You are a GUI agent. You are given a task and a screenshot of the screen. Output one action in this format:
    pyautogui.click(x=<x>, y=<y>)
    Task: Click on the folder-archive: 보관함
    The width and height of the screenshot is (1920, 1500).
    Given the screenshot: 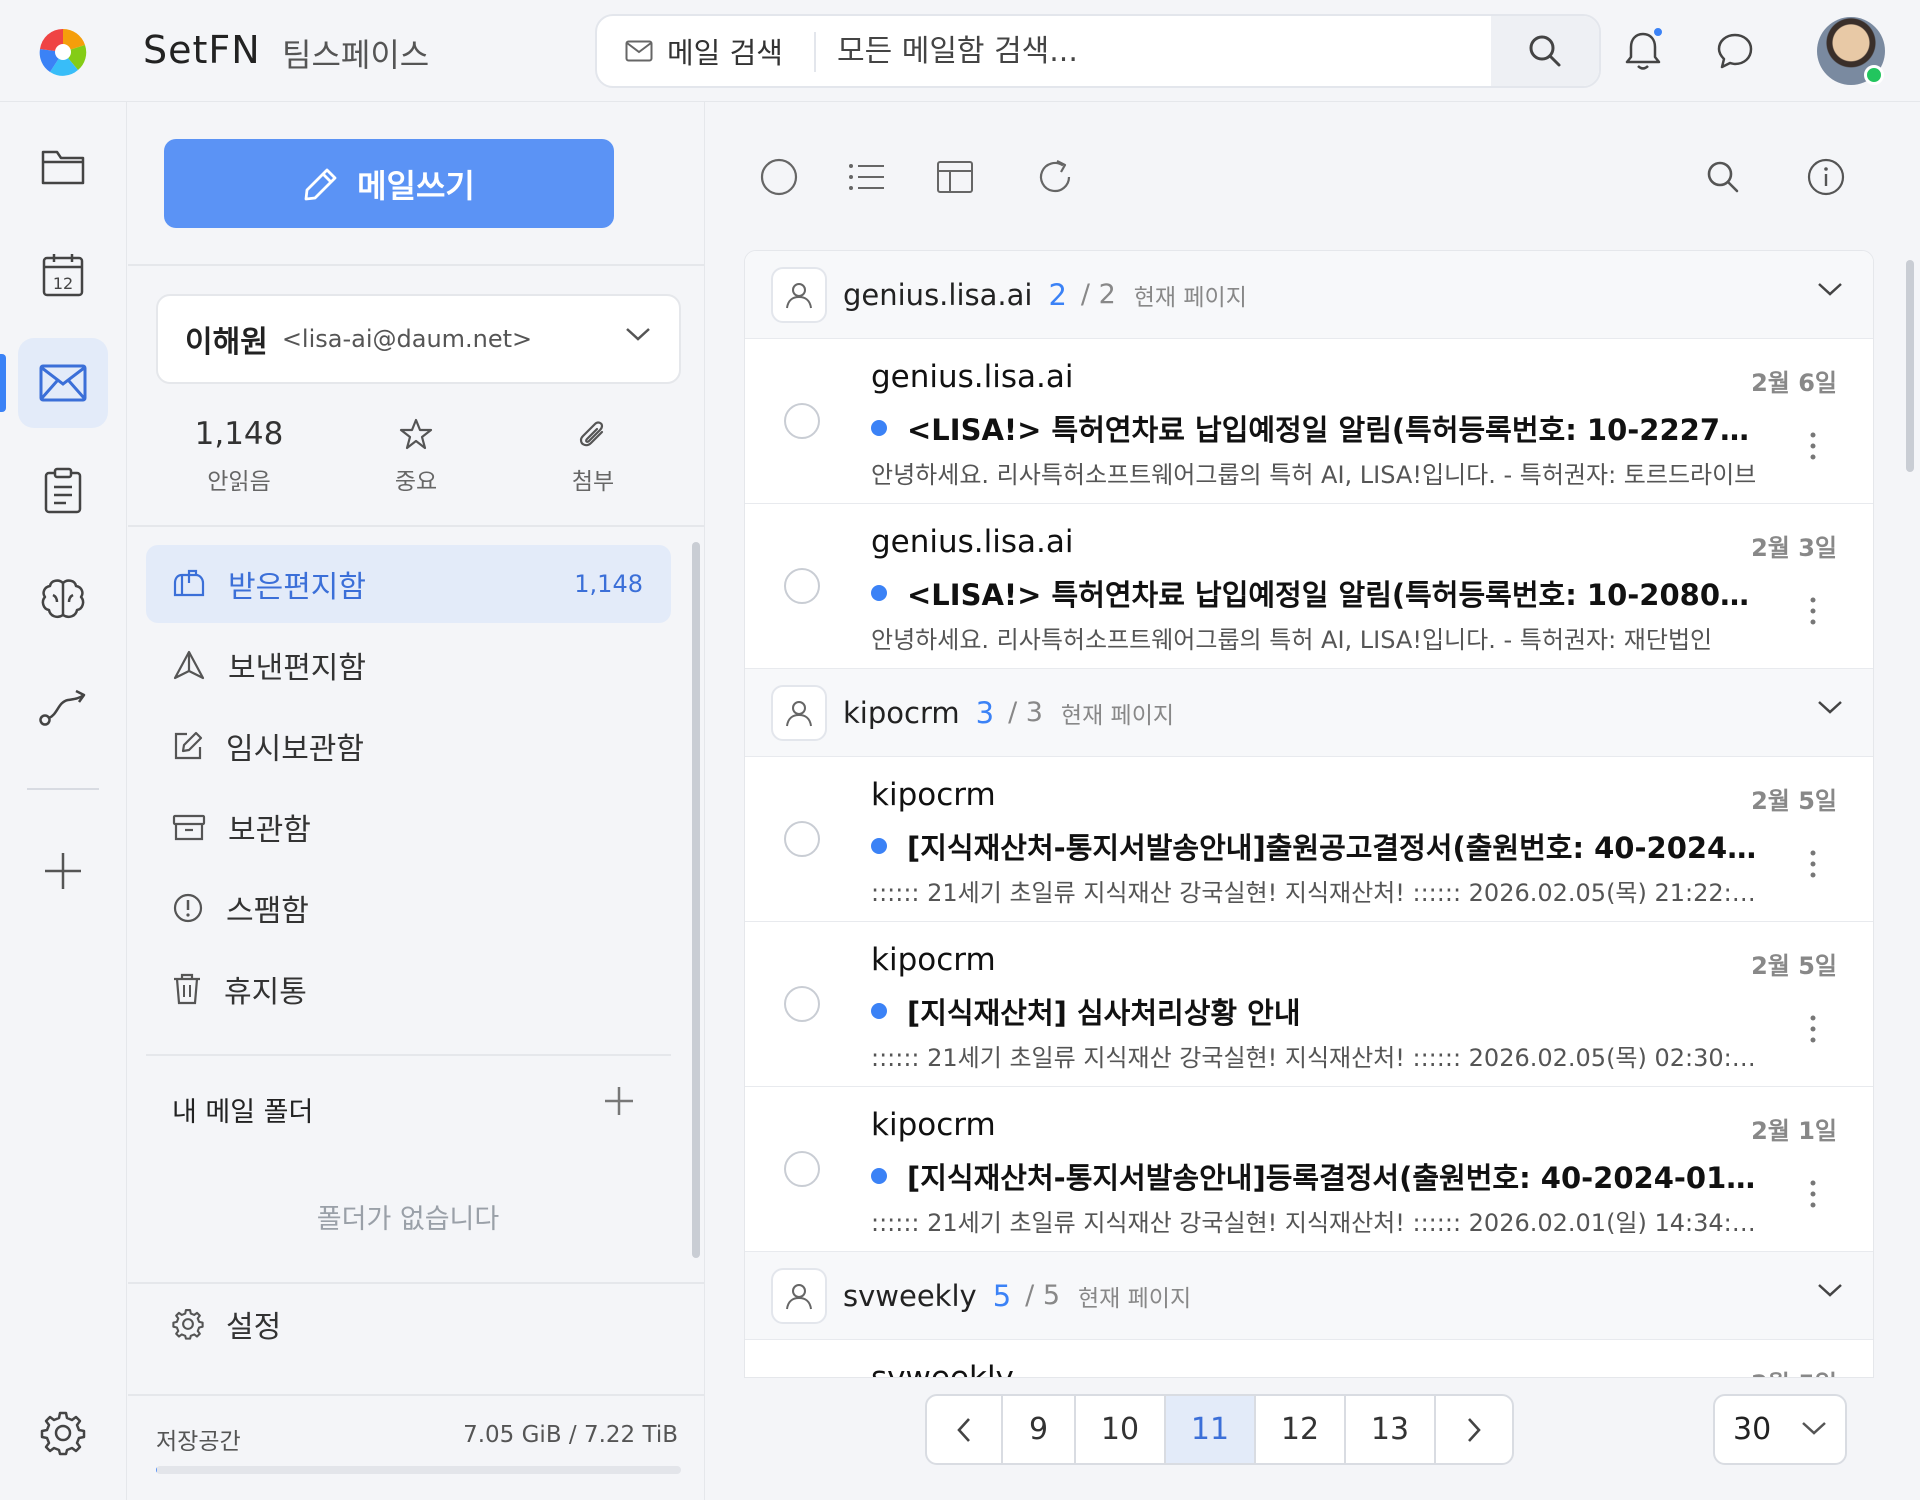 What is the action you would take?
    pyautogui.click(x=408, y=827)
    